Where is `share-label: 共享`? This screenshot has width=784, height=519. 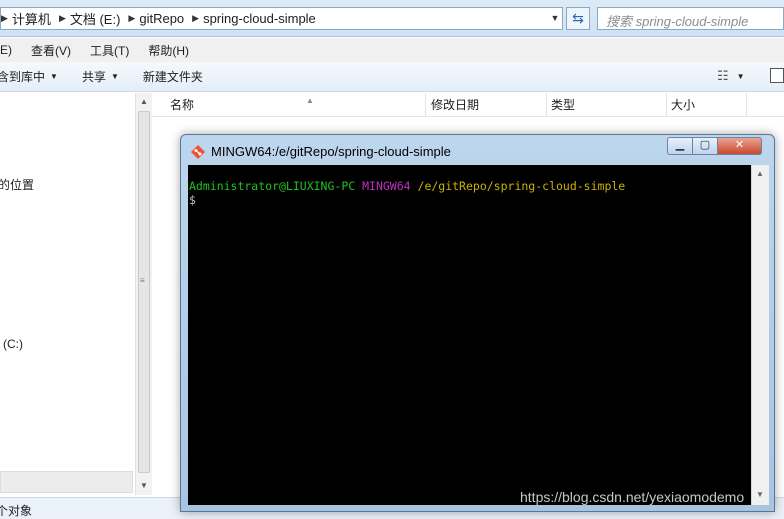
share-label: 共享 is located at coordinates (93, 77).